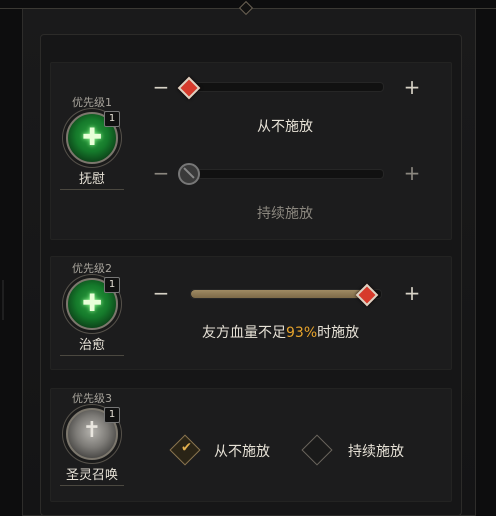  Describe the element at coordinates (285, 214) in the screenshot. I see `slider-value-label: 持续施放` at that location.